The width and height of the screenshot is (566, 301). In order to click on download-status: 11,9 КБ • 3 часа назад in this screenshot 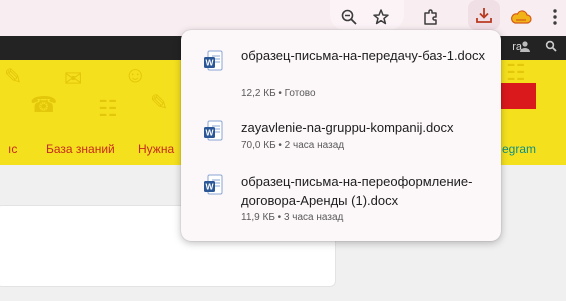, I will do `click(292, 217)`.